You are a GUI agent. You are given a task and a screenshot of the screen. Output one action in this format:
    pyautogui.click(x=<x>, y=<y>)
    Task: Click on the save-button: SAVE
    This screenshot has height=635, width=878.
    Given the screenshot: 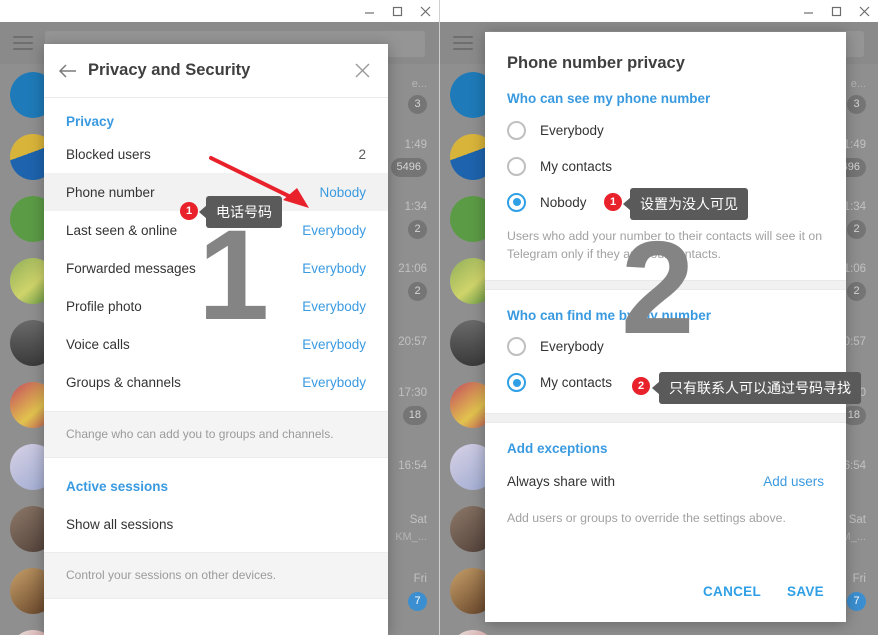 What is the action you would take?
    pyautogui.click(x=805, y=591)
    